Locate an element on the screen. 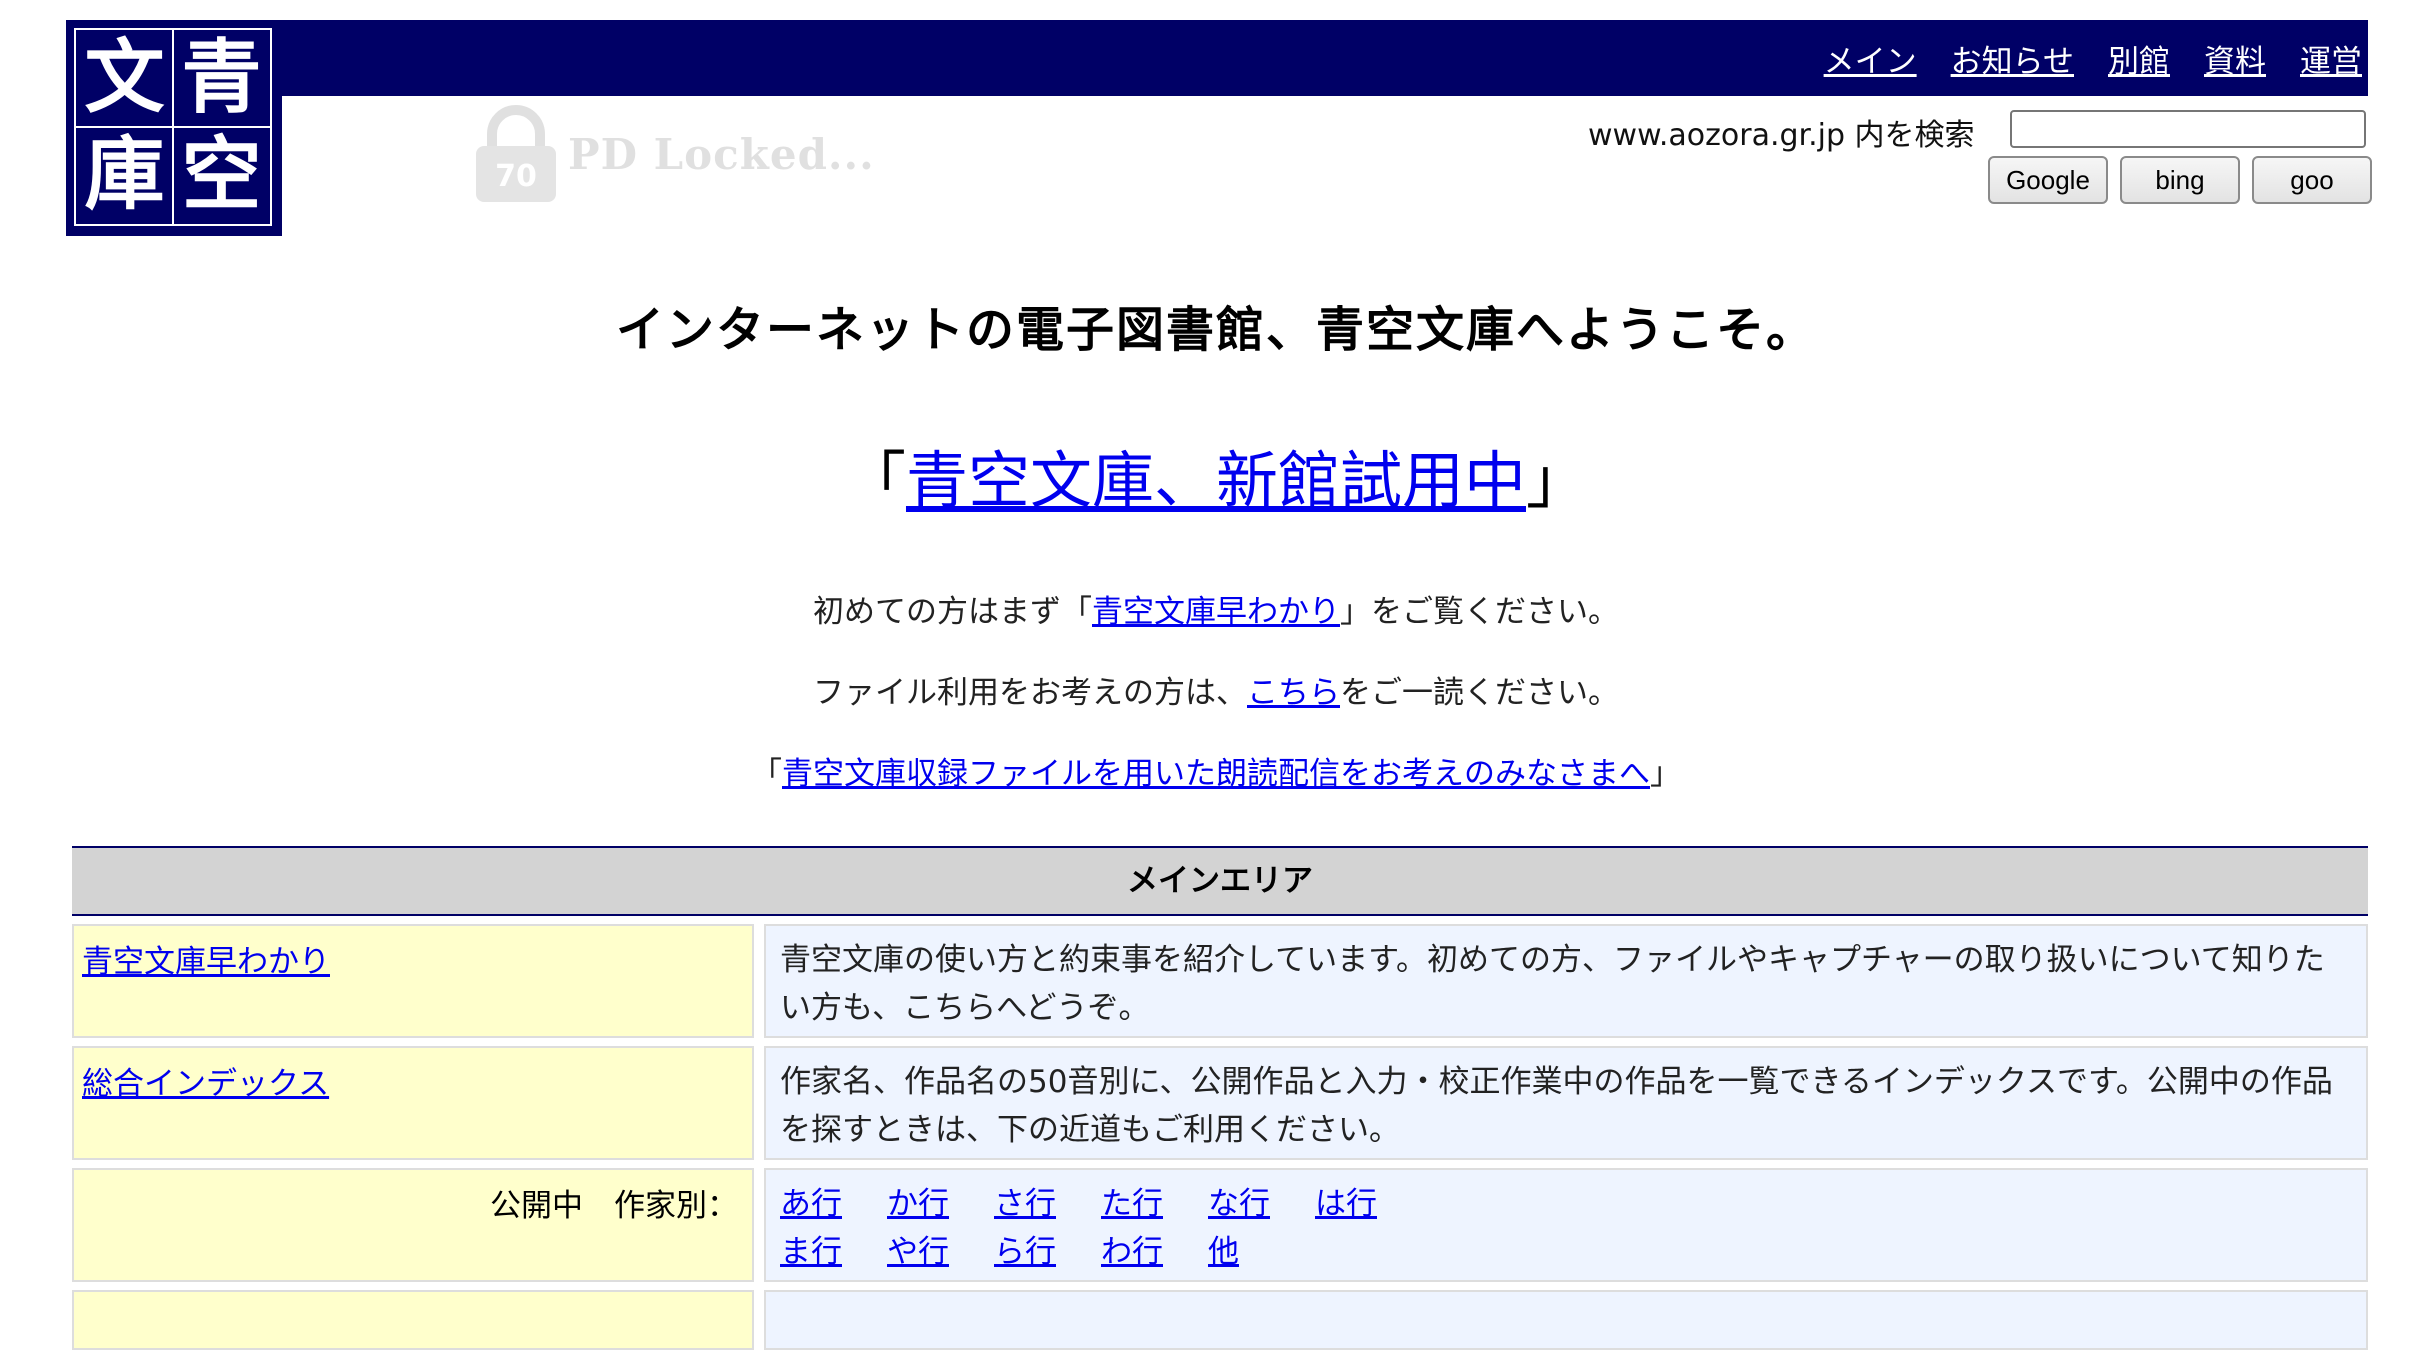 The height and width of the screenshot is (1350, 2432). row-desc-cell is located at coordinates (1566, 1320).